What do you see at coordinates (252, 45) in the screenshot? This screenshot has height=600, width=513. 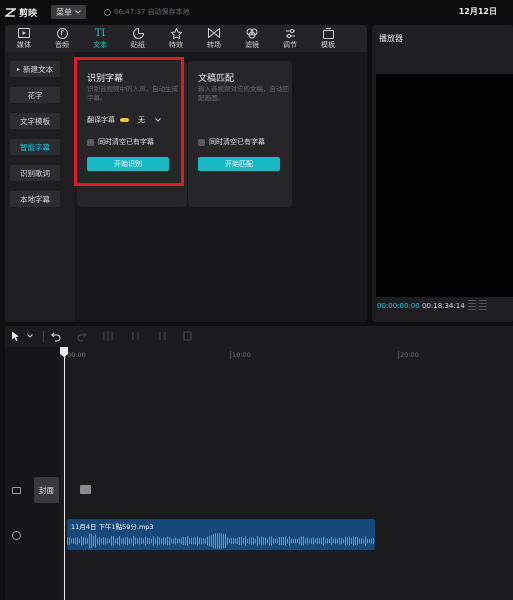 I see `tab-filter-label: 滤镜` at bounding box center [252, 45].